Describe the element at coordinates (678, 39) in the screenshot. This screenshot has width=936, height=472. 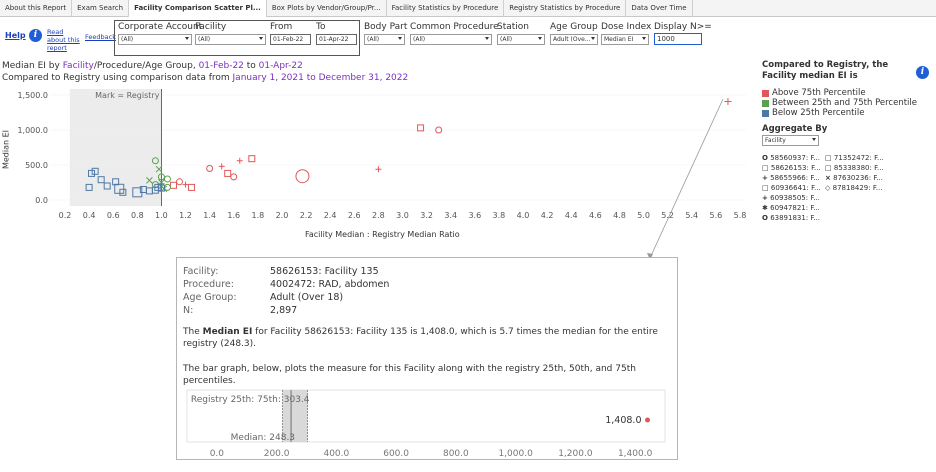
I see `display-n-input: 1000` at that location.